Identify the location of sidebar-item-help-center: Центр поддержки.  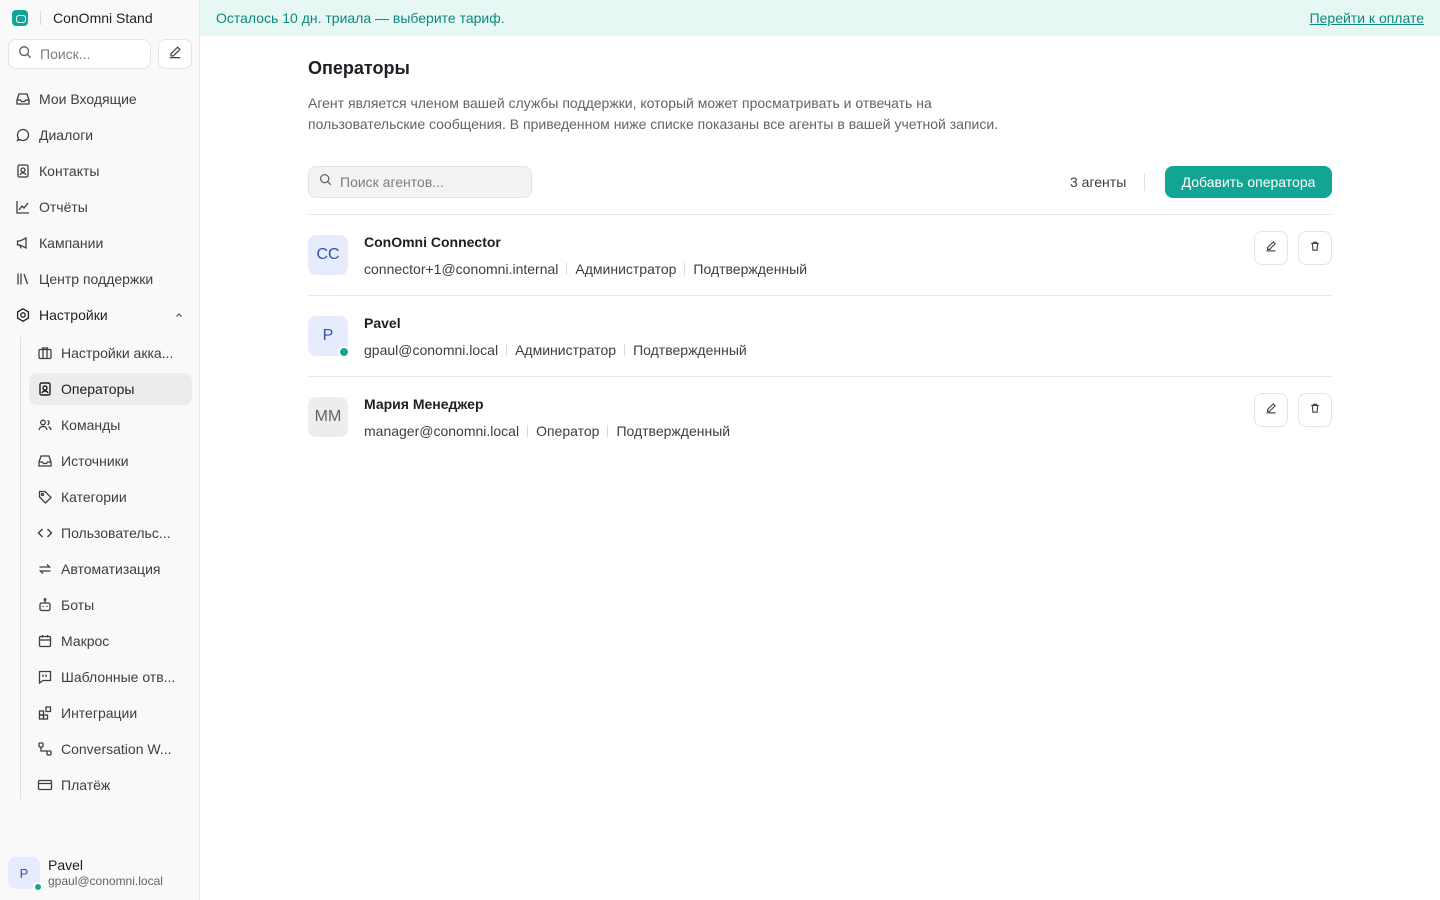
(100, 279).